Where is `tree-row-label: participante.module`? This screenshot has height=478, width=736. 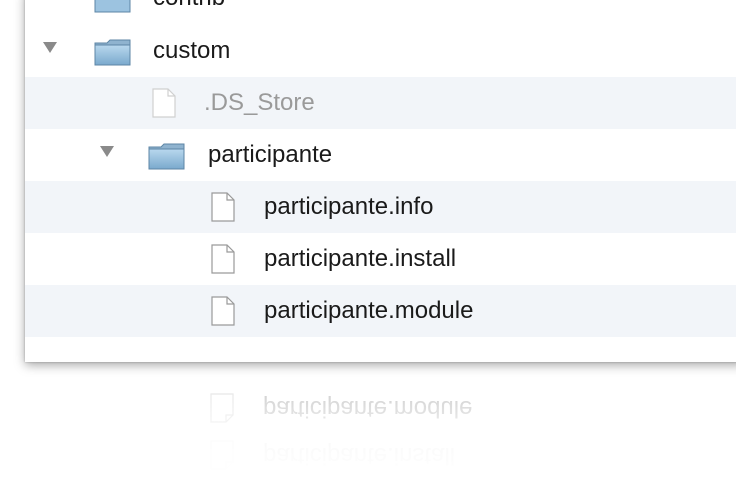
tree-row-label: participante.module is located at coordinates (369, 310).